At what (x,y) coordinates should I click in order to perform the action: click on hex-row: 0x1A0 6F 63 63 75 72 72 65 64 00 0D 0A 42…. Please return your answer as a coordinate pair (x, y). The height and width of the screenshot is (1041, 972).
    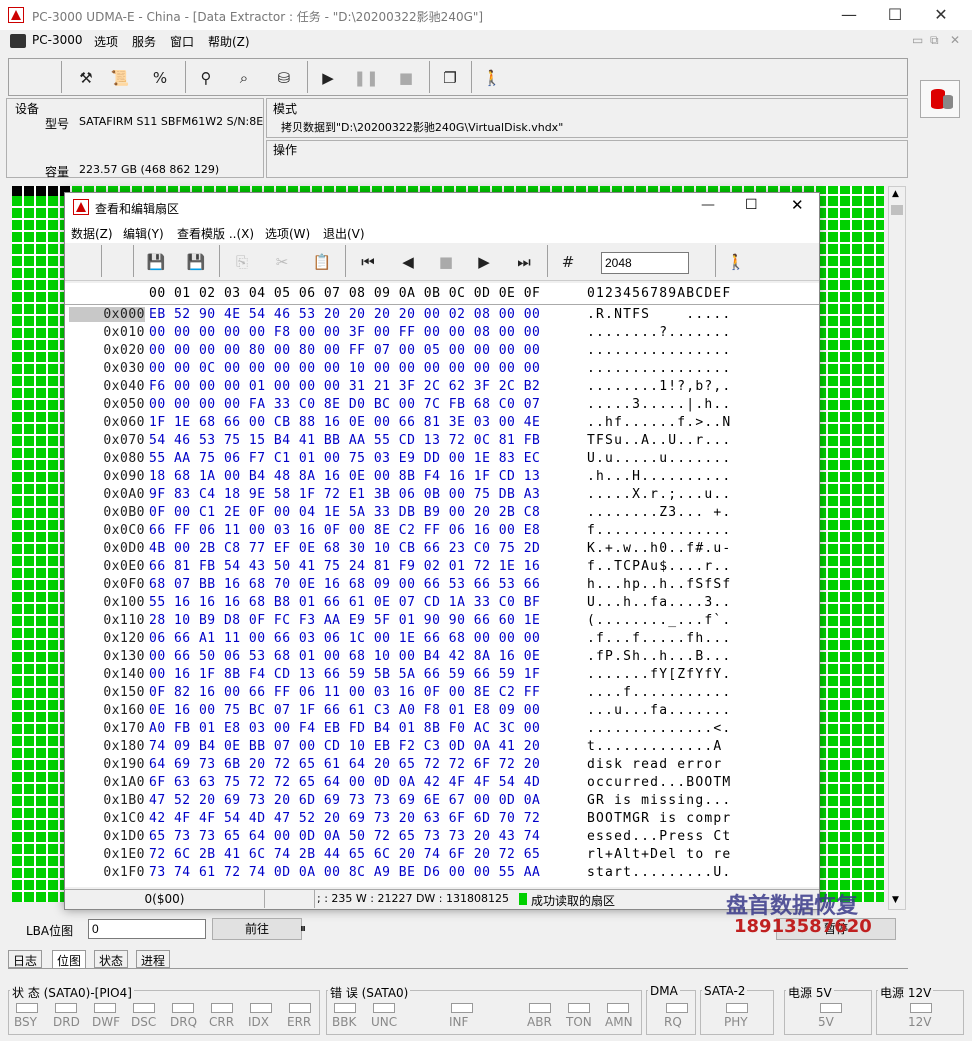
    Looking at the image, I should click on (442, 784).